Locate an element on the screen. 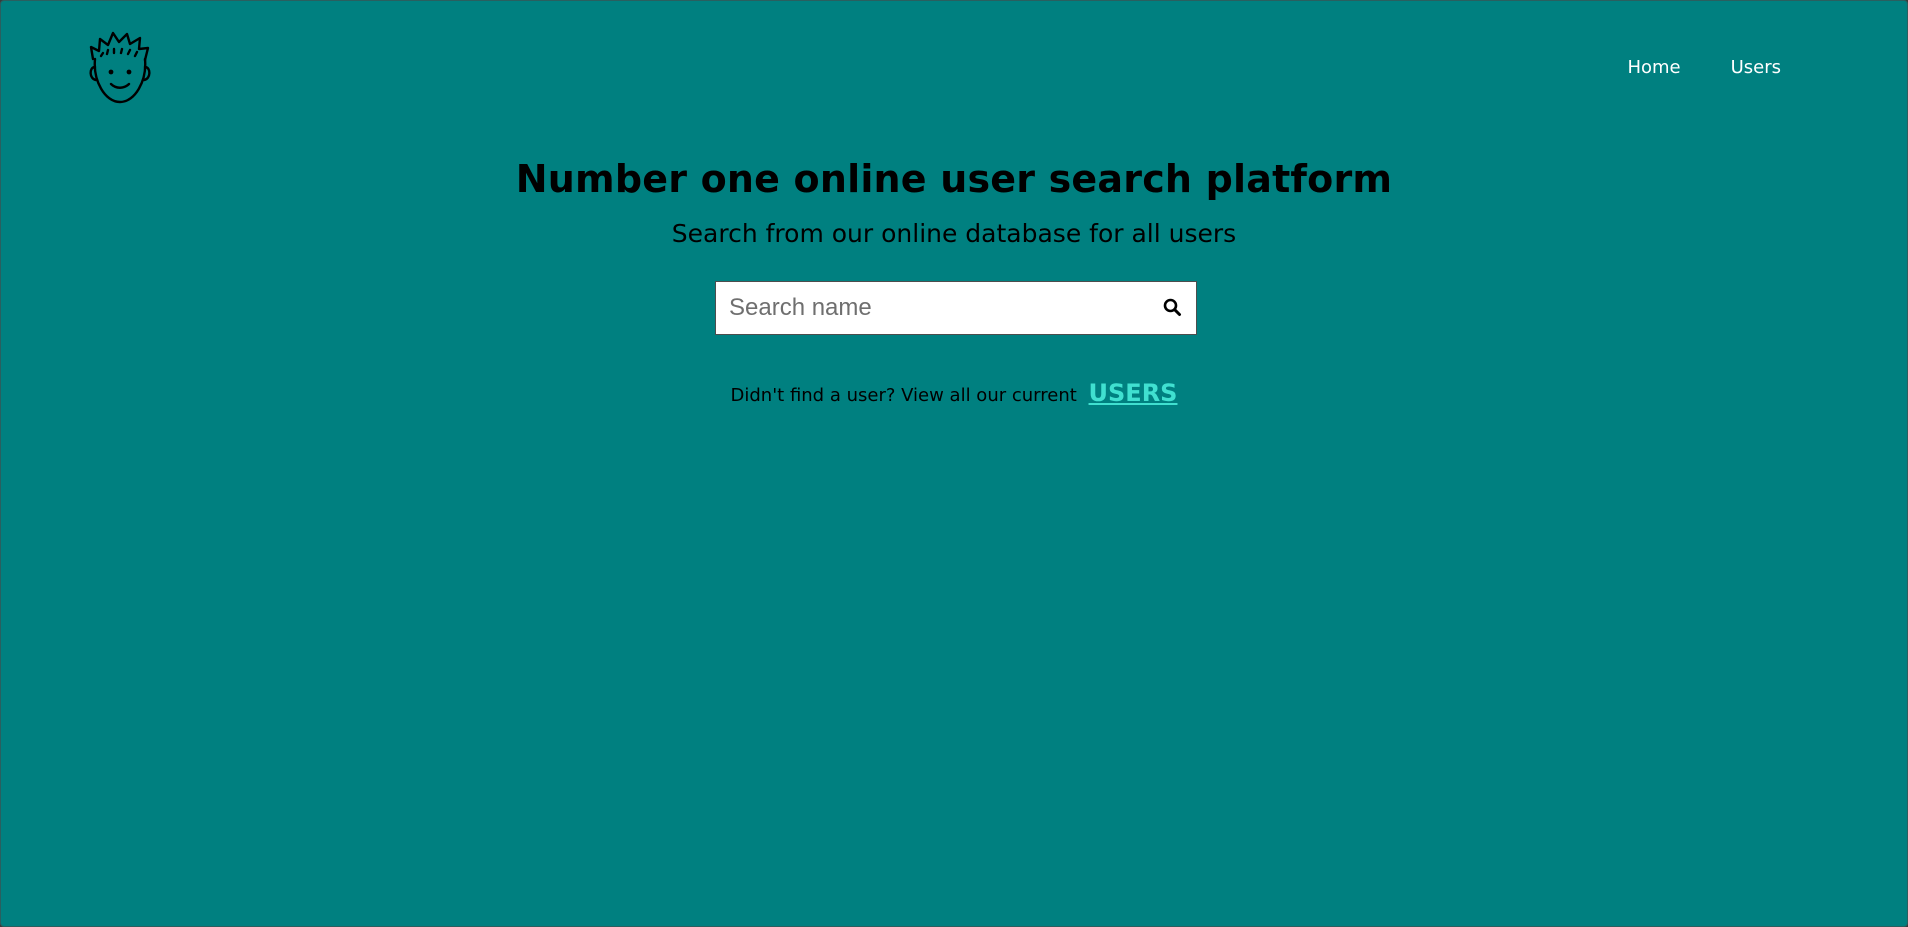 Image resolution: width=1908 pixels, height=927 pixels. search-box is located at coordinates (956, 308).